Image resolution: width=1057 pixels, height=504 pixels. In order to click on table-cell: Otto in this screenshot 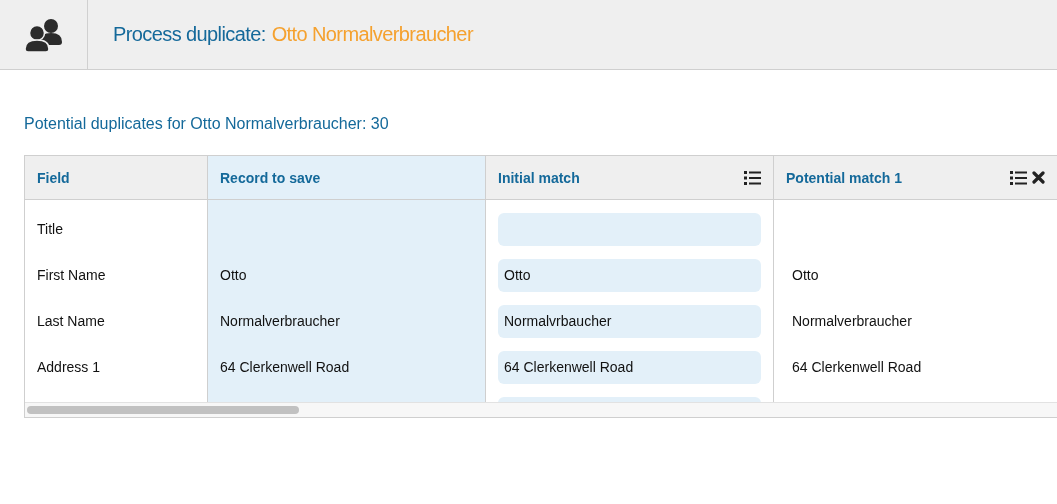, I will do `click(233, 275)`.